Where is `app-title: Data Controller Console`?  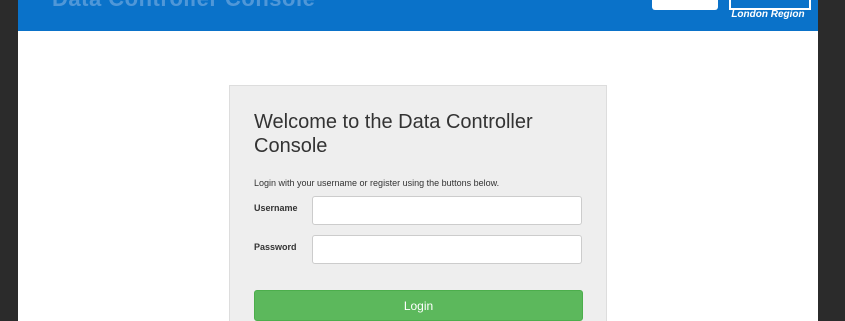
app-title: Data Controller Console is located at coordinates (183, 6).